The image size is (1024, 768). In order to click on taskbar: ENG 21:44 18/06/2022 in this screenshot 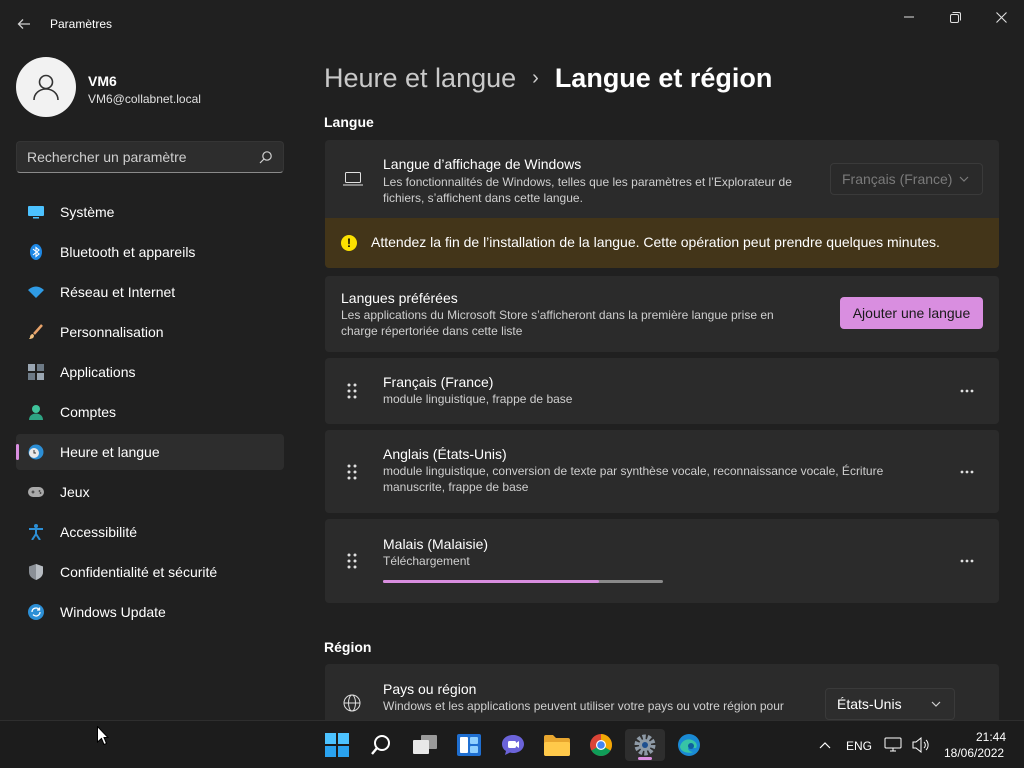, I will do `click(512, 744)`.